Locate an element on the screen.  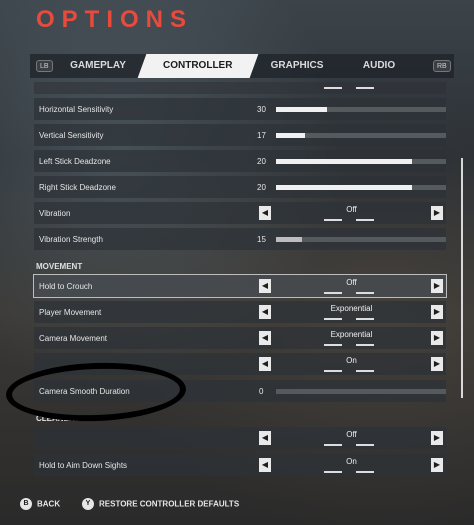
setting-label: Left Stick Deadzone is located at coordinates (75, 161).